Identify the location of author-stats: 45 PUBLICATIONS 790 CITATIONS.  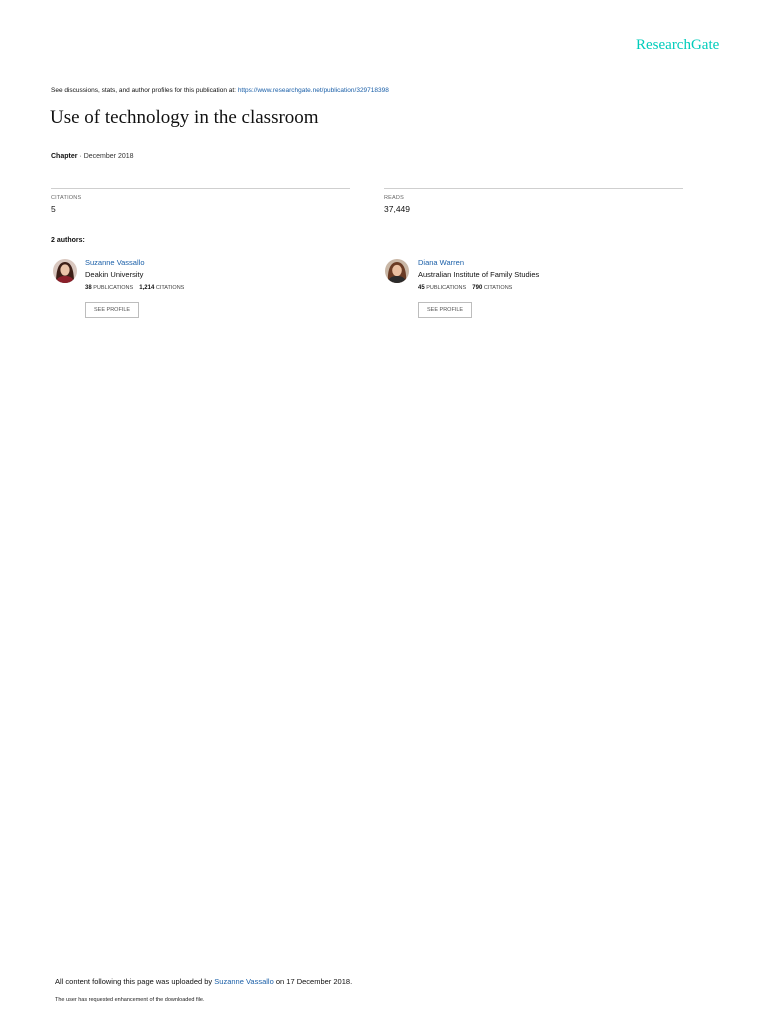
(478, 288).